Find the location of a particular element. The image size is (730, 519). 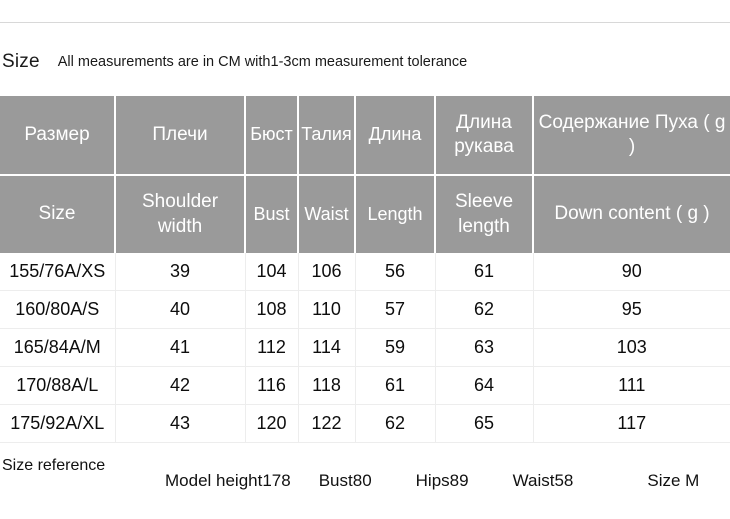

cell-length: 62 is located at coordinates (395, 423).